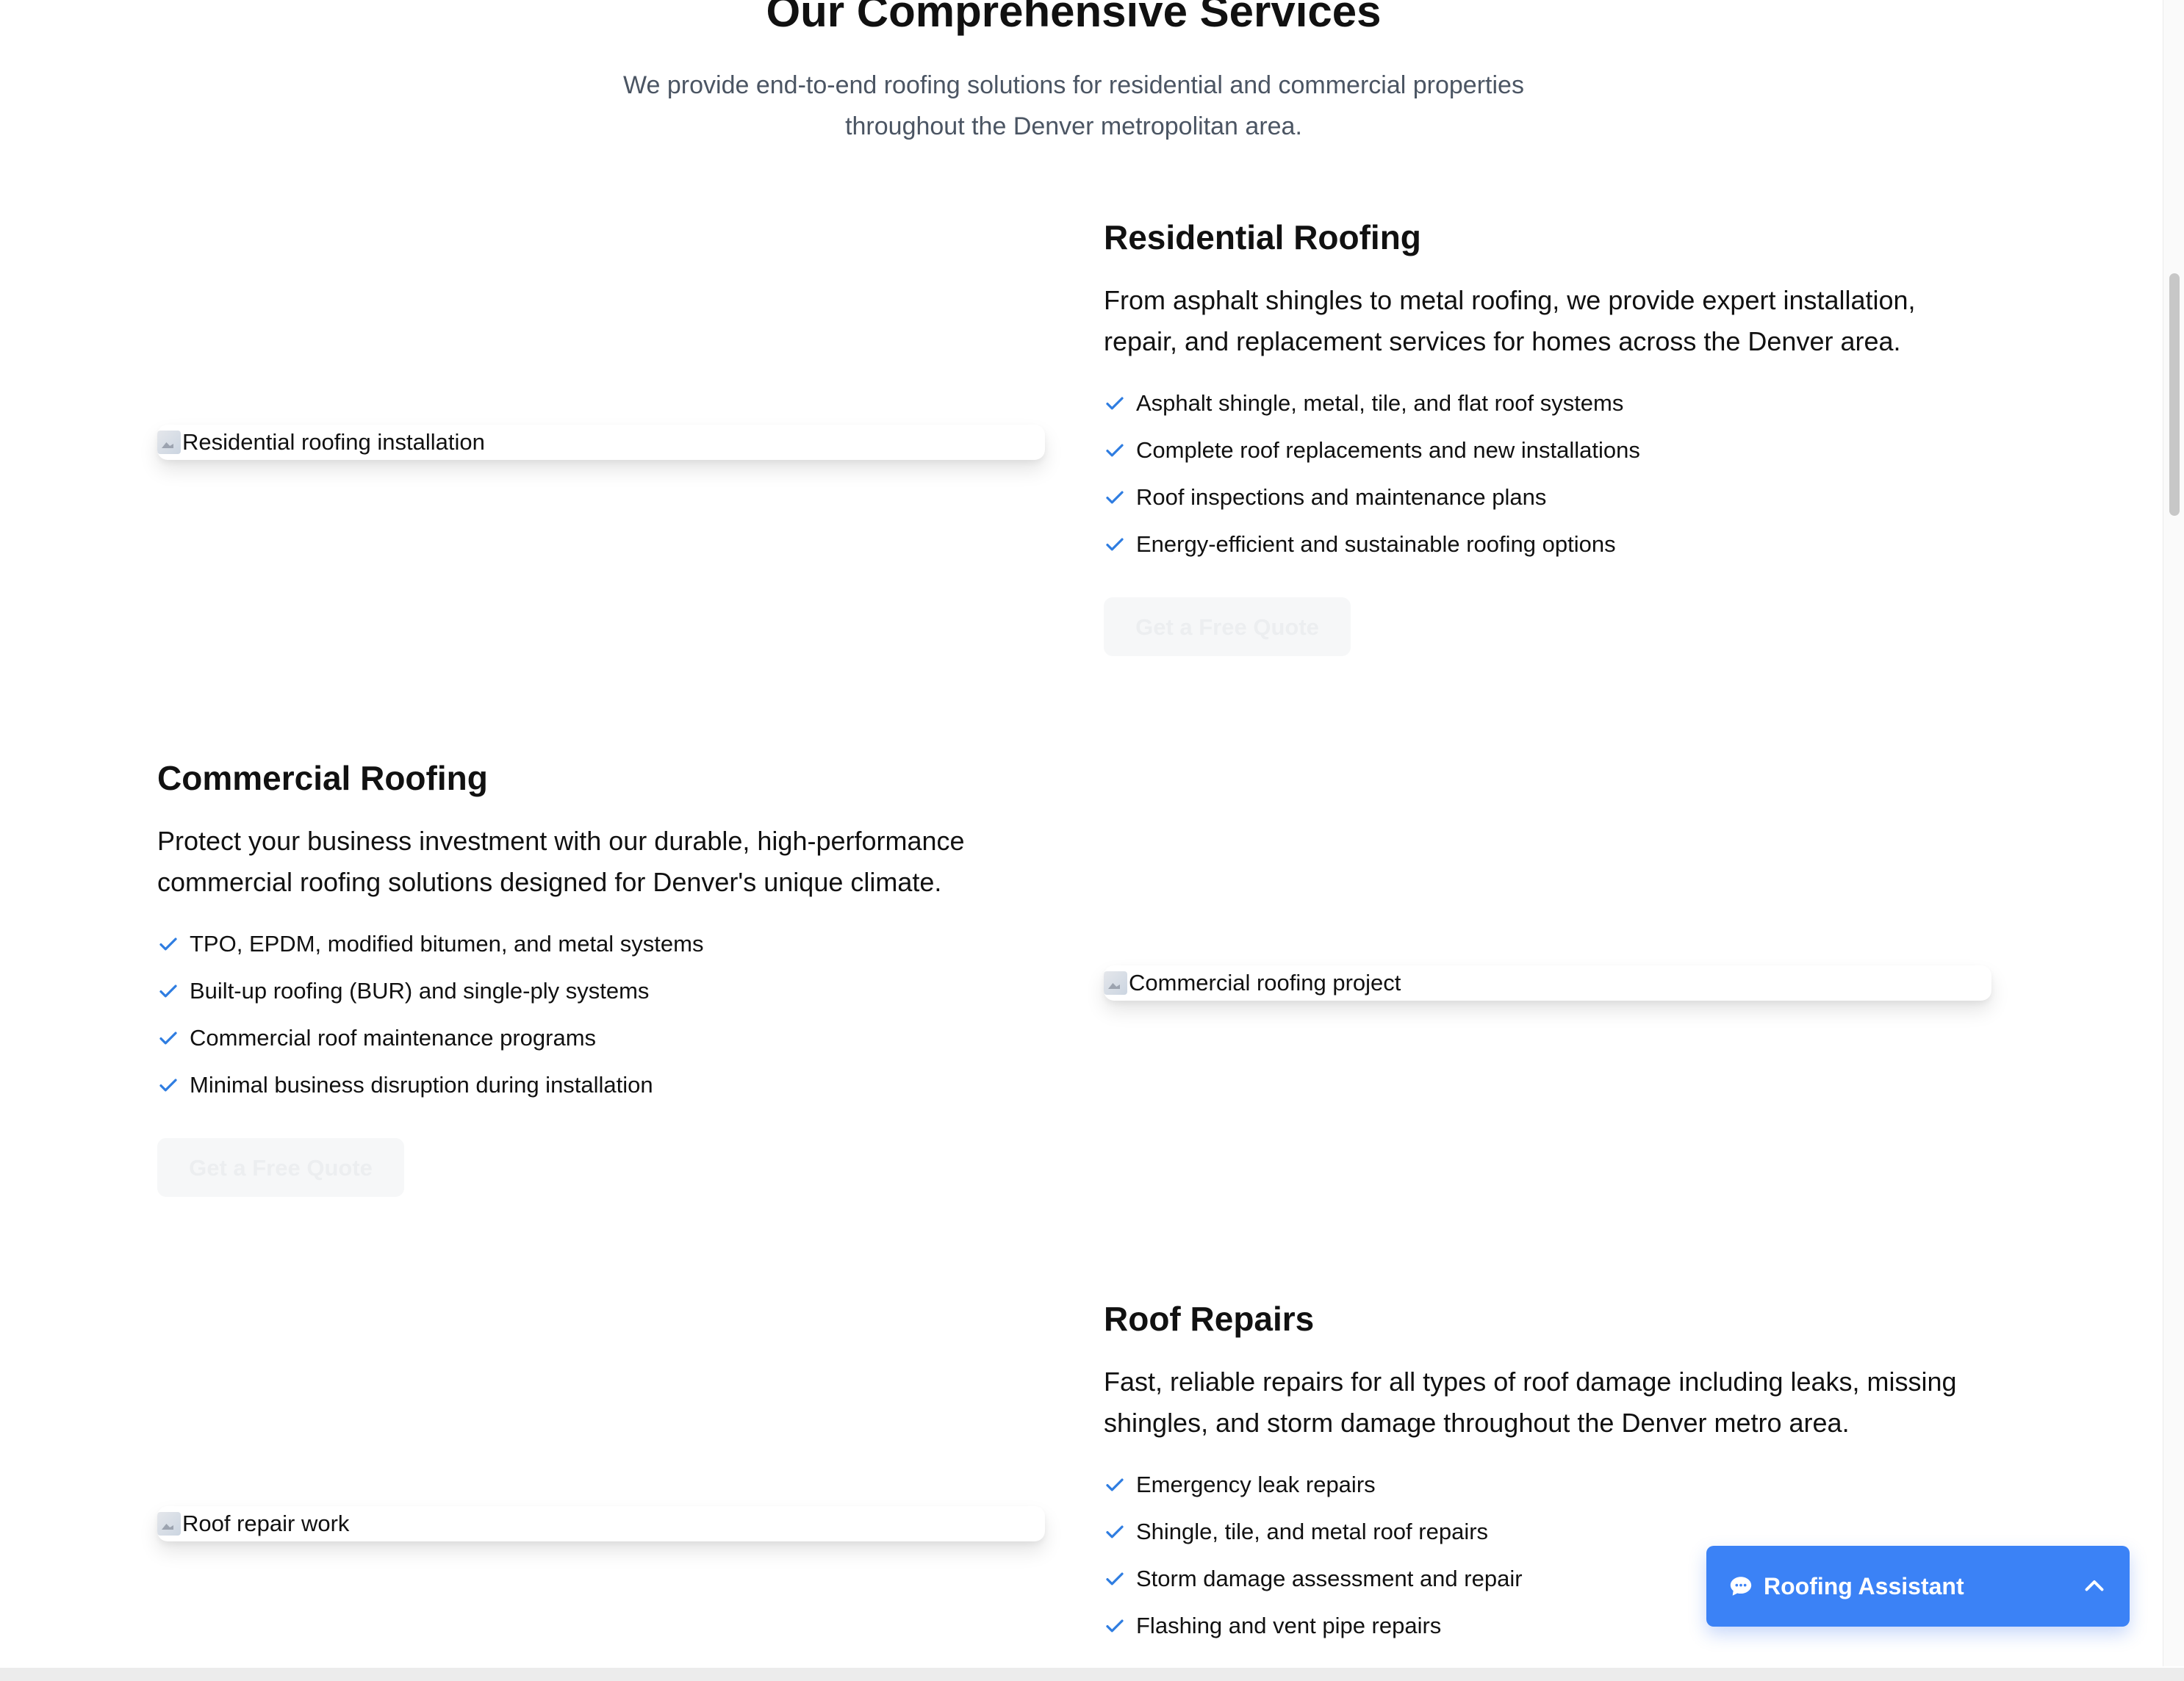 This screenshot has height=1681, width=2184. I want to click on feature-text: Shingle, tile, and metal roof repairs, so click(1312, 1532).